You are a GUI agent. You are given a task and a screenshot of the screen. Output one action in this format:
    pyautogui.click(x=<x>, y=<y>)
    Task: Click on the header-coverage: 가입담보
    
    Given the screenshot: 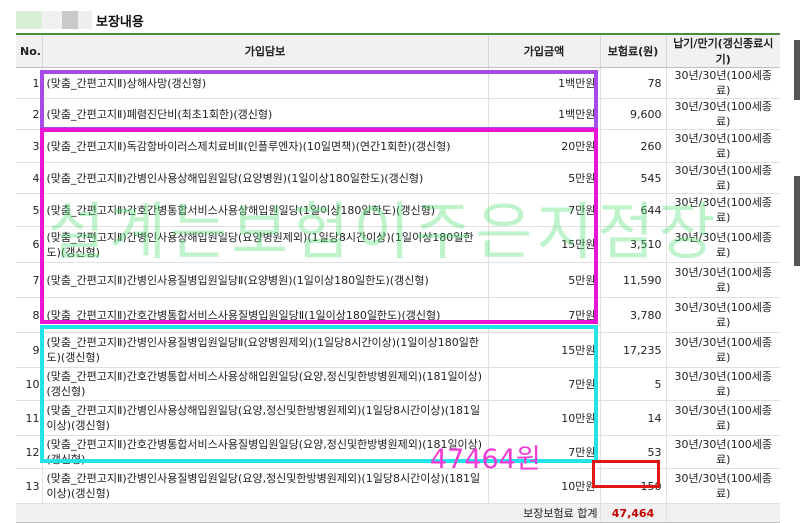 What is the action you would take?
    pyautogui.click(x=264, y=51)
    